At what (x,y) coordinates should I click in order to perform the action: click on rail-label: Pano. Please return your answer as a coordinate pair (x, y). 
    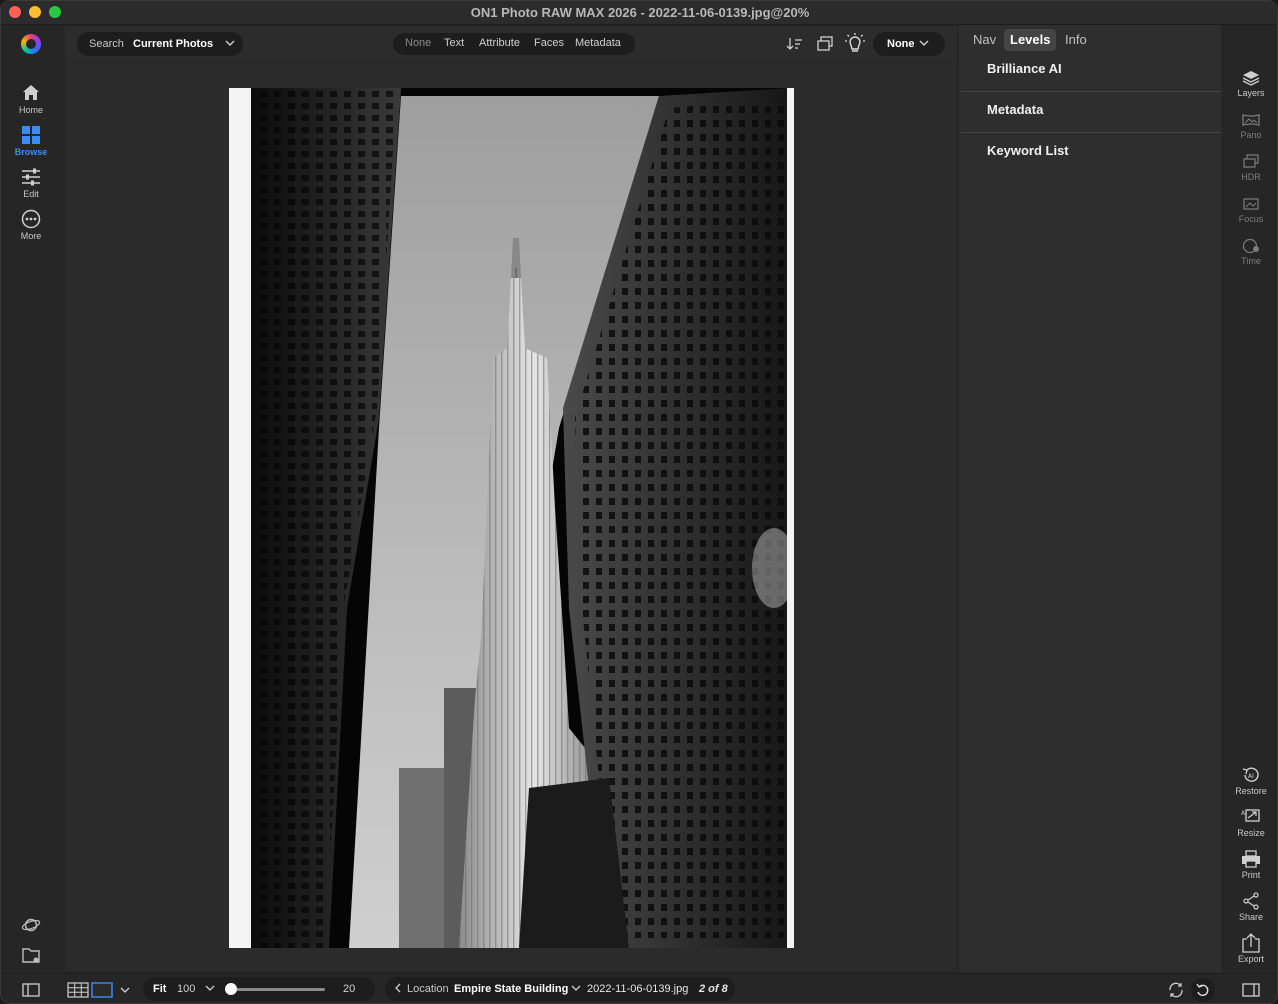
    Looking at the image, I should click on (1251, 135).